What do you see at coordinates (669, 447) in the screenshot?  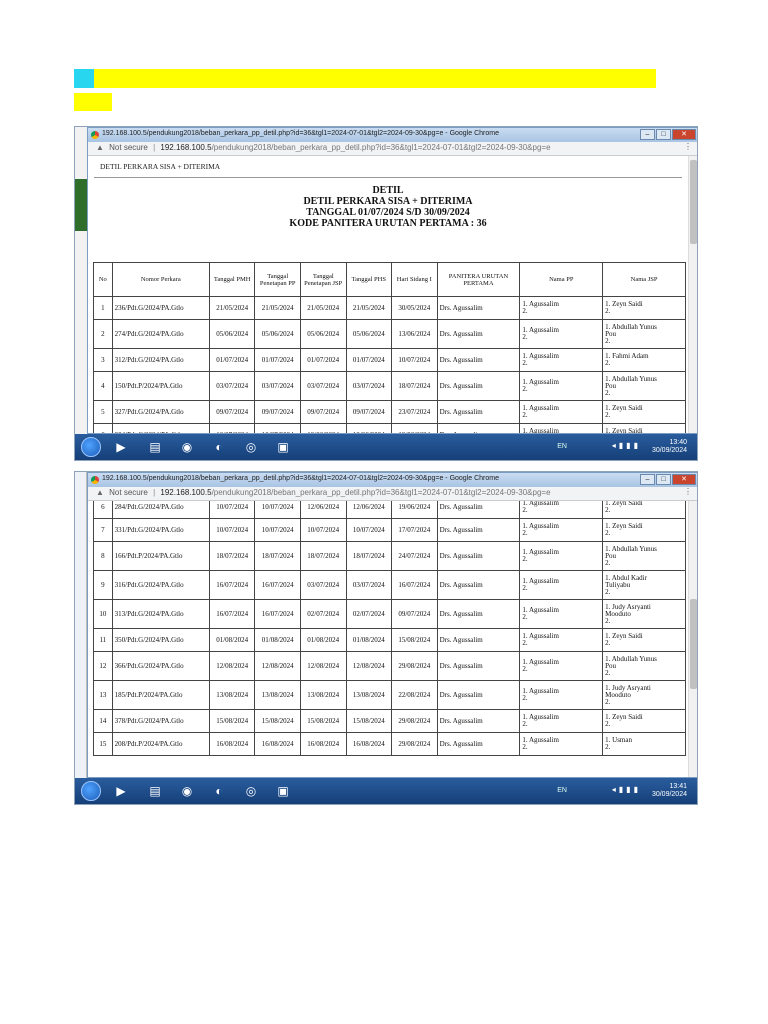 I see `clock: 13:40 30/09/2024` at bounding box center [669, 447].